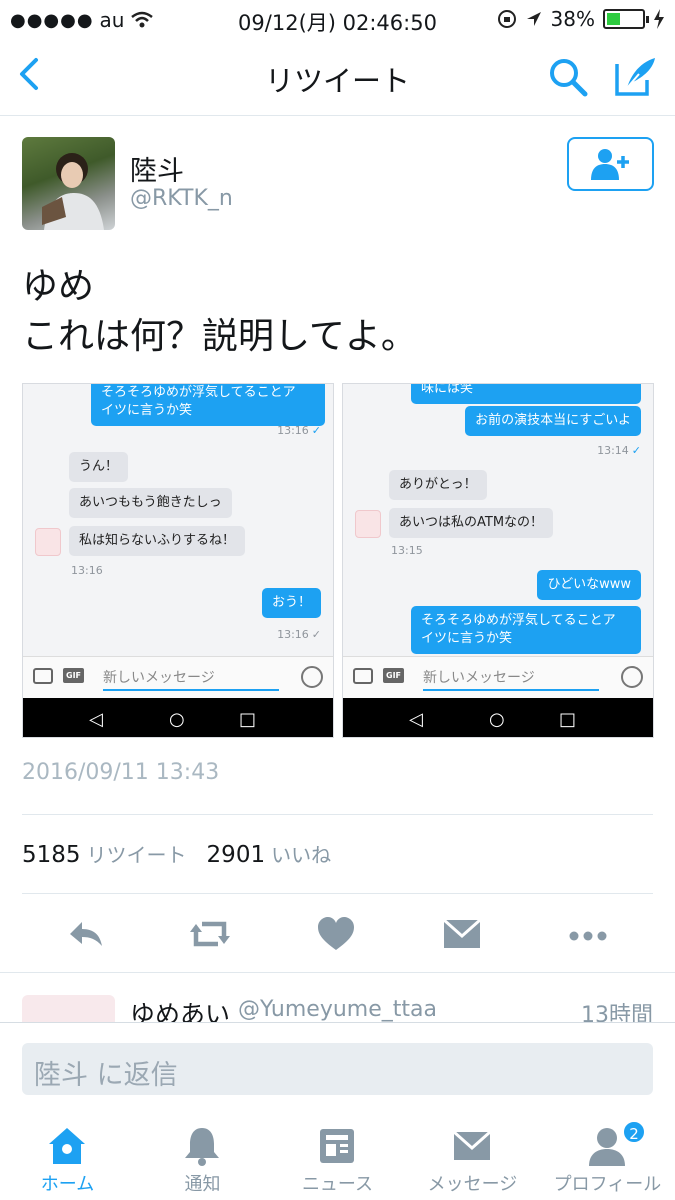  I want to click on add-user-icon, so click(609, 164).